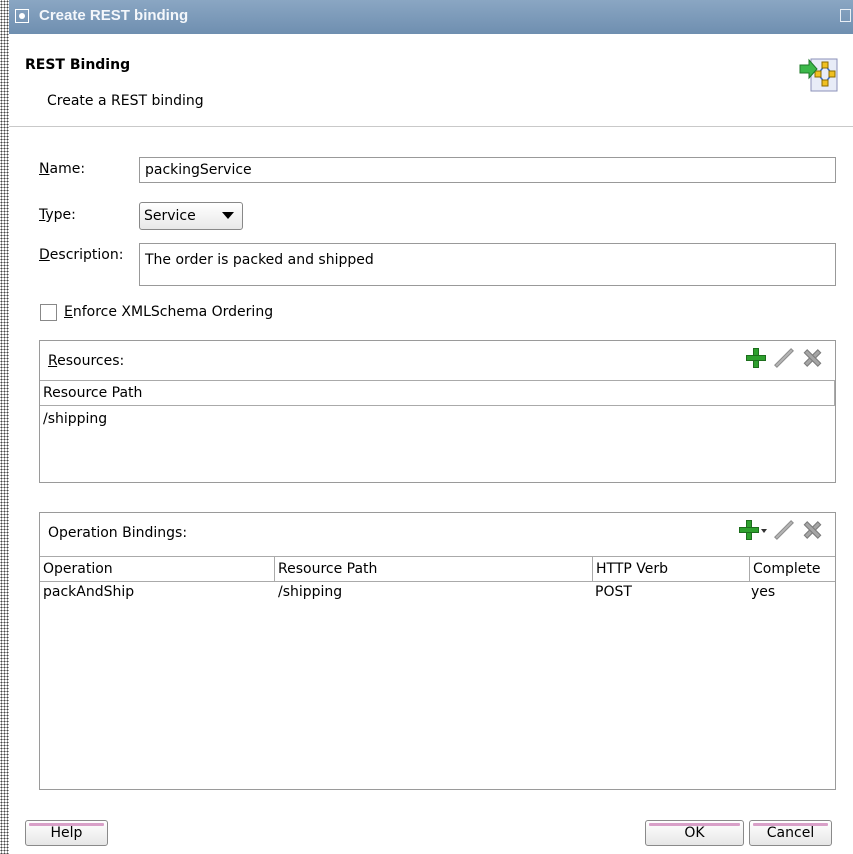  I want to click on cancel-button: Cancel, so click(790, 833).